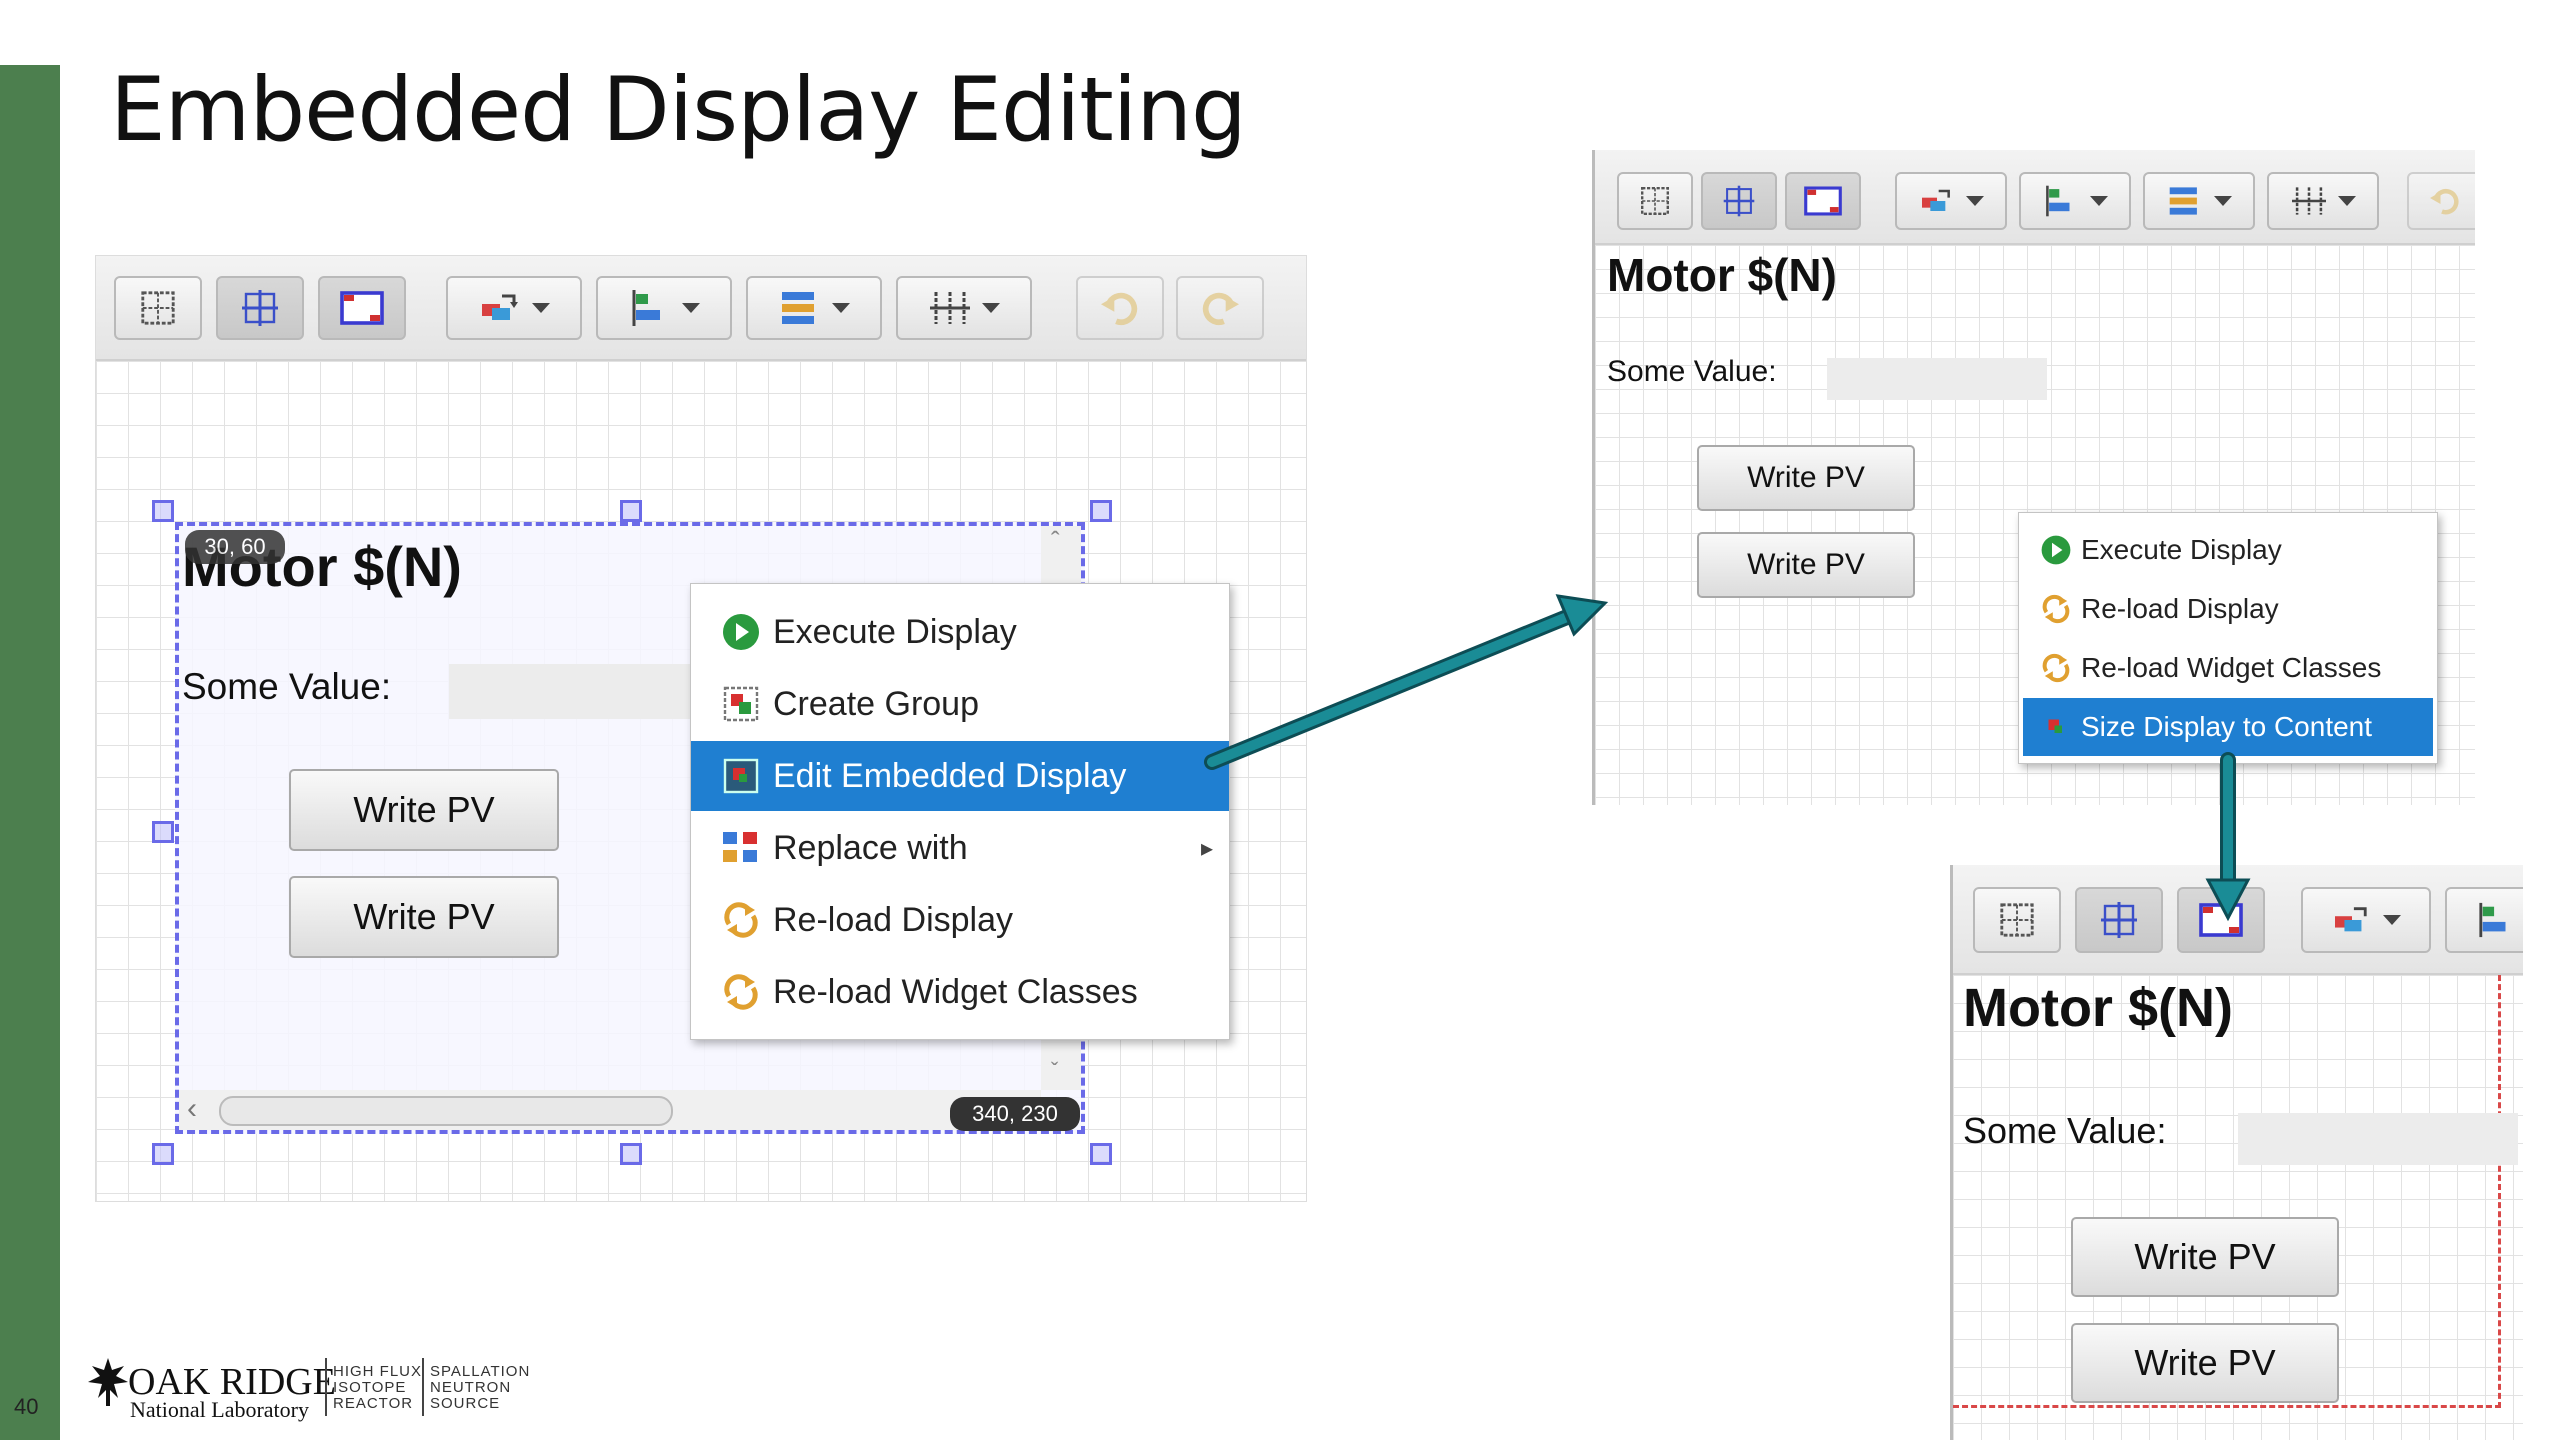  I want to click on submenu-arrow-icon: ▸, so click(1206, 848).